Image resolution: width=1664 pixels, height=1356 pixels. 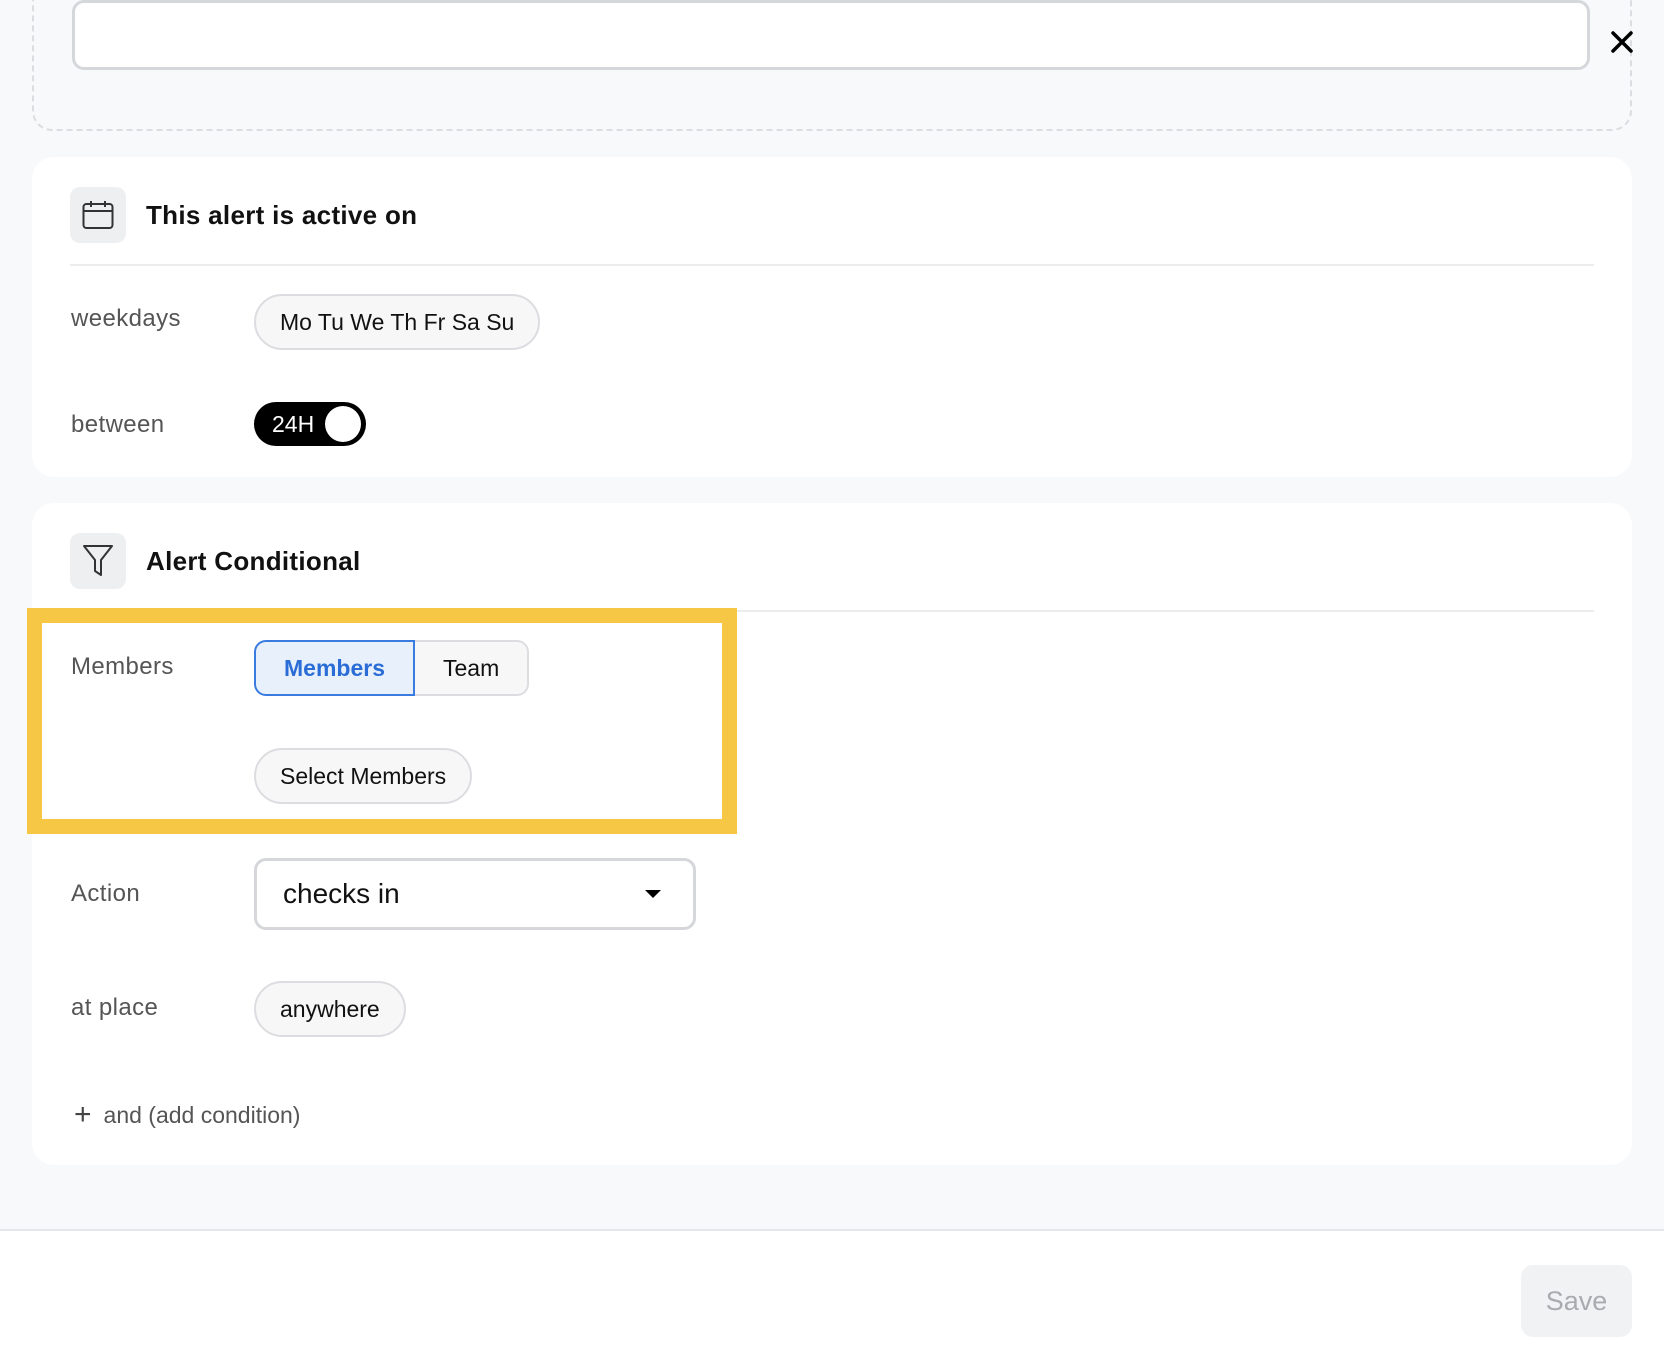 What do you see at coordinates (472, 668) in the screenshot?
I see `segment-team: Team` at bounding box center [472, 668].